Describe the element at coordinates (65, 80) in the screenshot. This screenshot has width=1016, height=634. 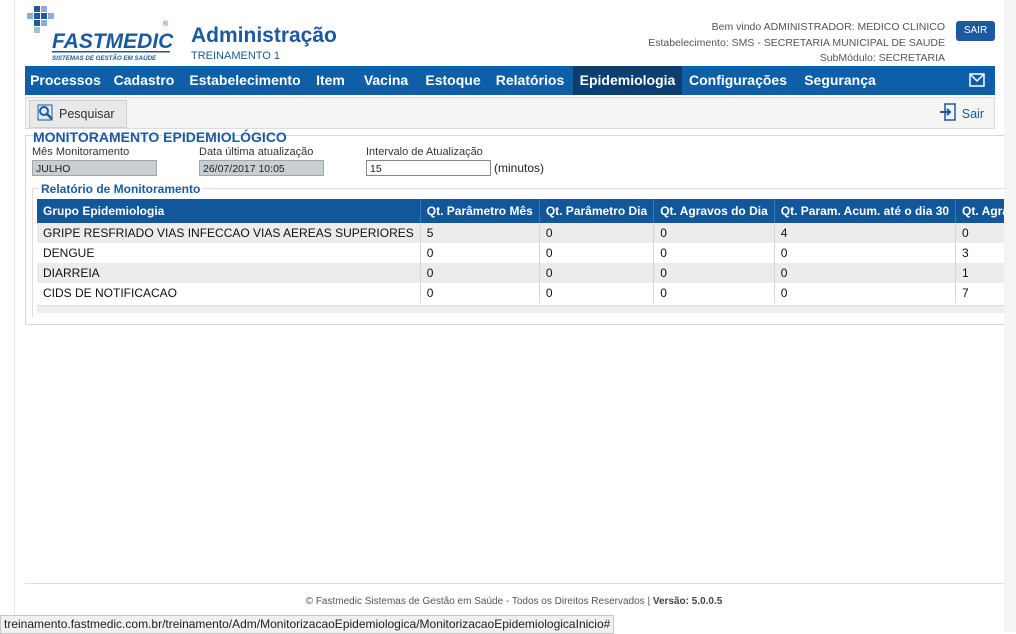
I see `menu-item-processos: Processos` at that location.